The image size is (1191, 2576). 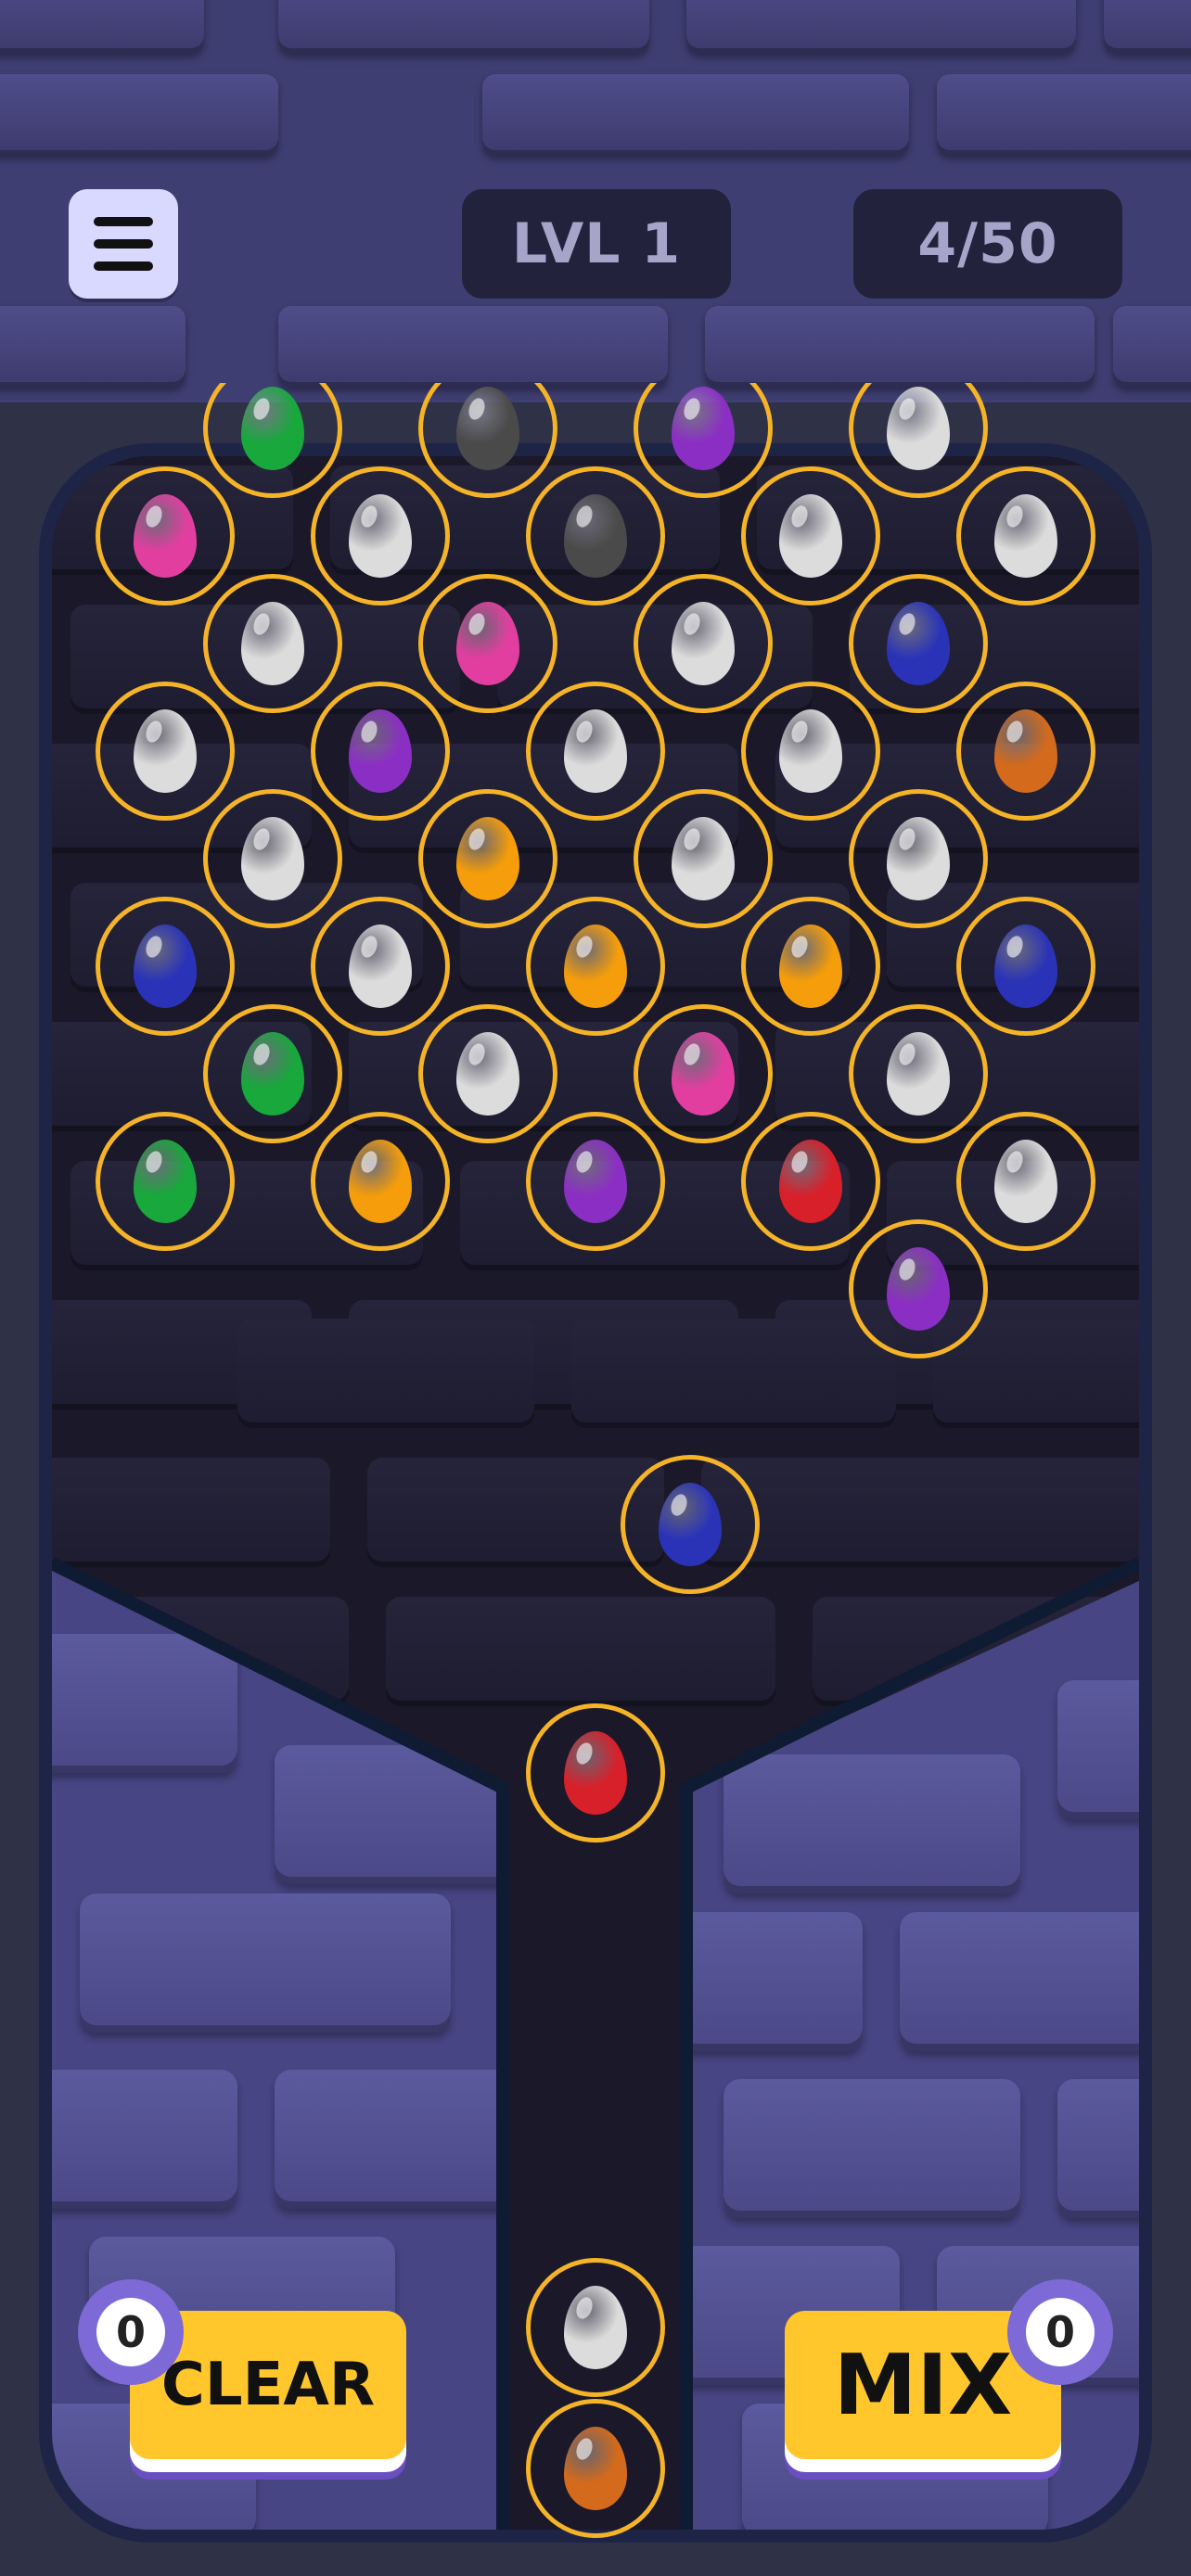 I want to click on current-bubble, so click(x=595, y=1773).